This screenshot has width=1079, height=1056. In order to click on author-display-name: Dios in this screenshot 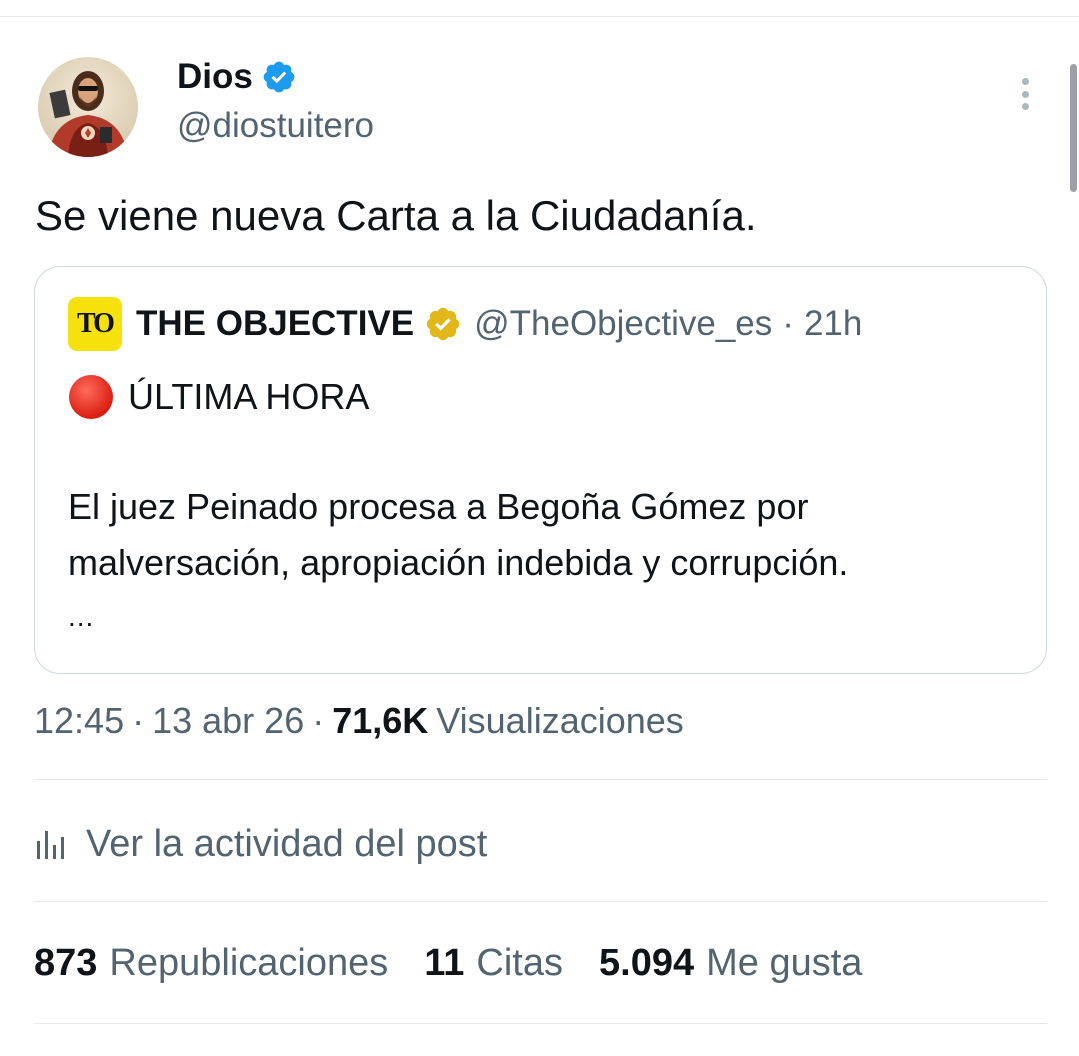, I will do `click(215, 77)`.